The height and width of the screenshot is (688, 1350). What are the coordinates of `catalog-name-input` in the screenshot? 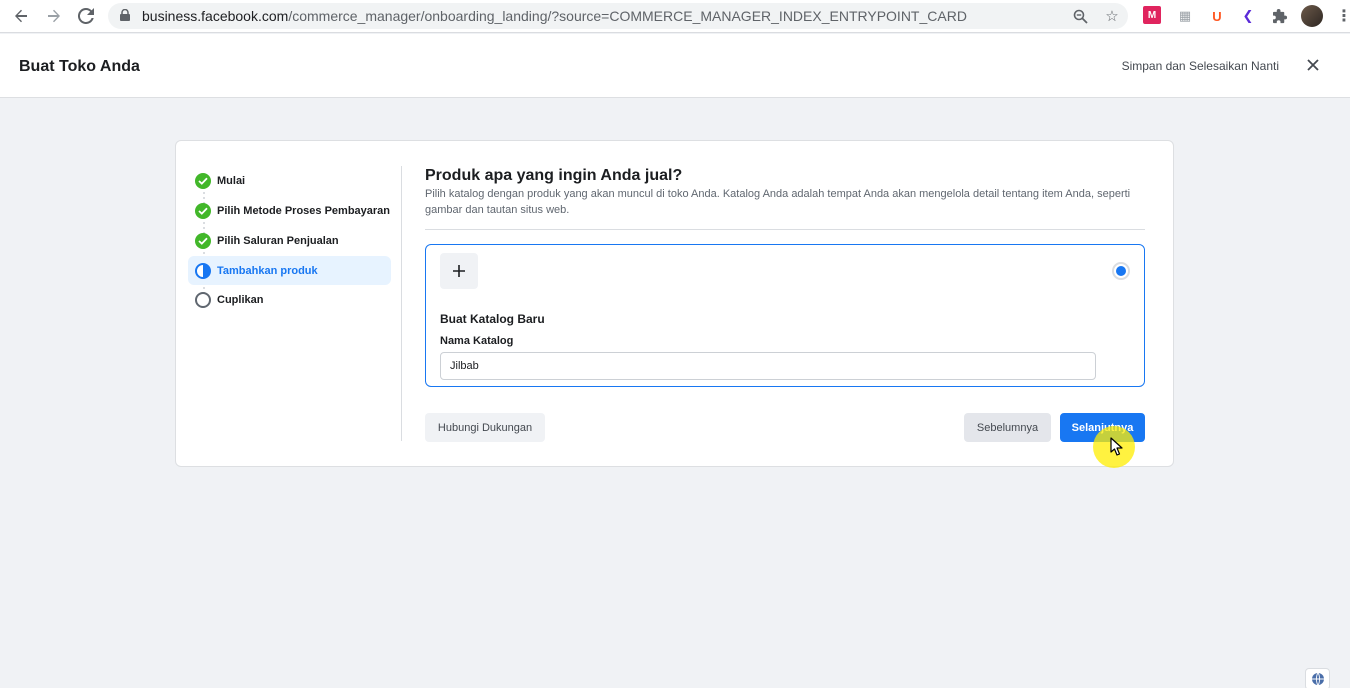 It's located at (768, 366).